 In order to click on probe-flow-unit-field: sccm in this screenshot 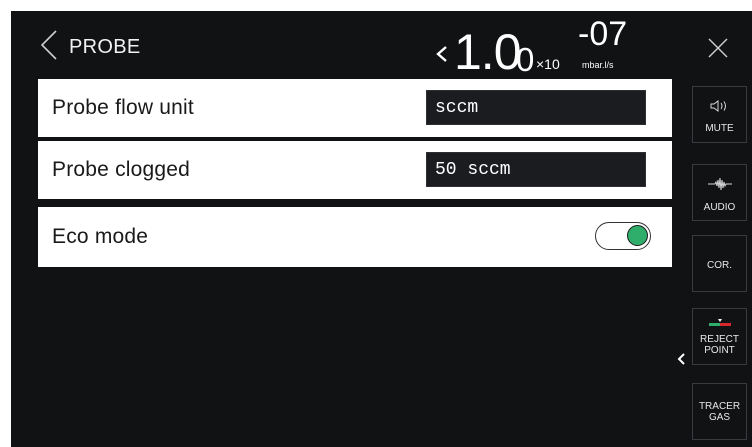, I will do `click(536, 107)`.